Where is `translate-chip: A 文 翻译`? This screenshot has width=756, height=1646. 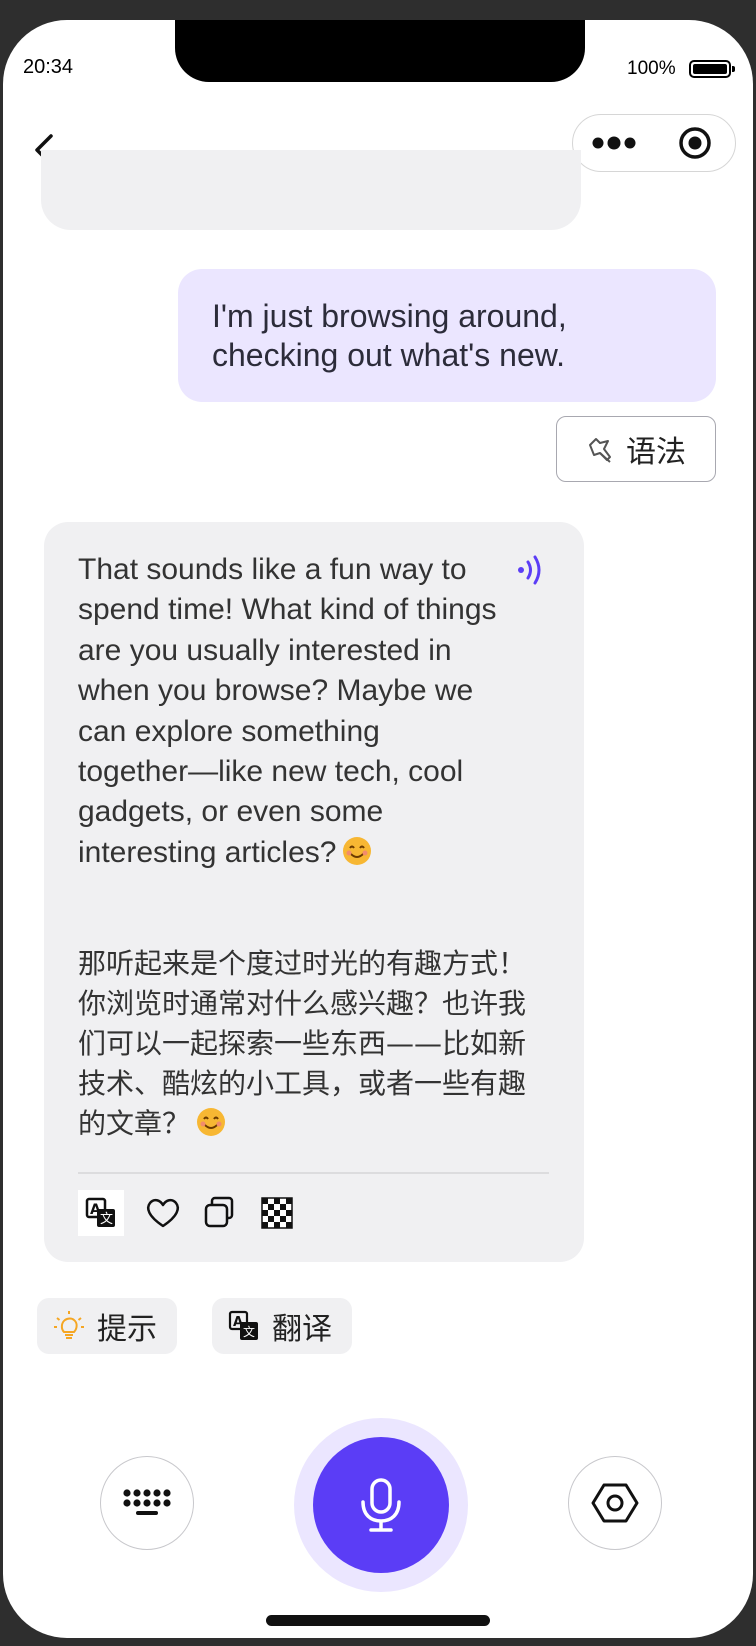
translate-chip: A 文 翻译 is located at coordinates (282, 1326).